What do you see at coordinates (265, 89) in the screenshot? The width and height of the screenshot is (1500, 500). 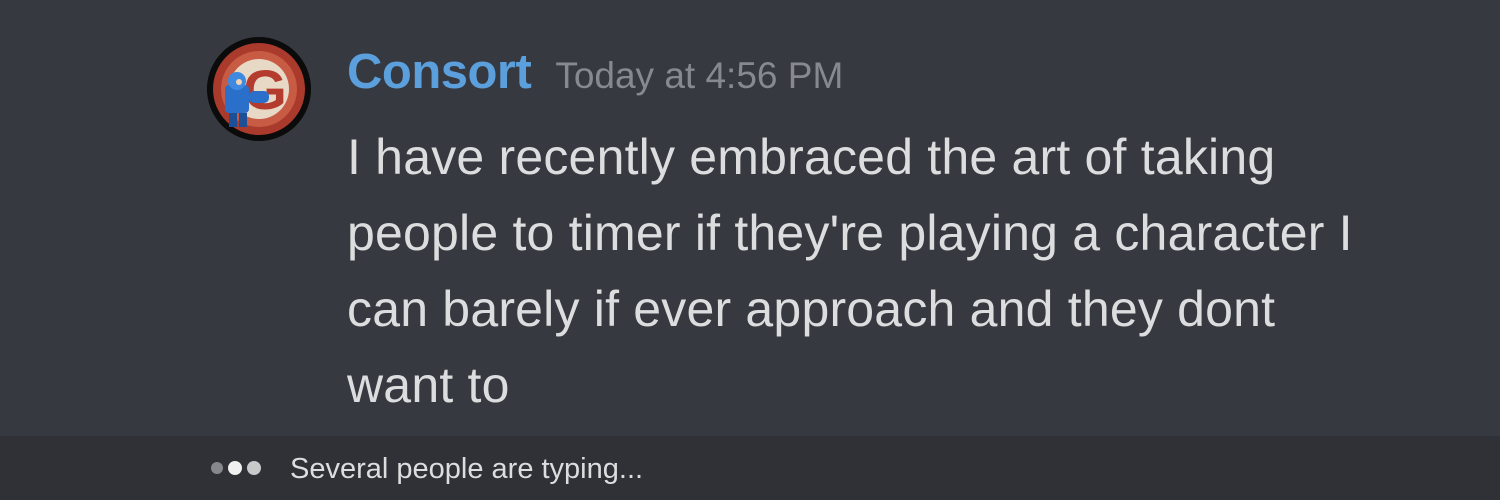 I see `avatar-letter: G` at bounding box center [265, 89].